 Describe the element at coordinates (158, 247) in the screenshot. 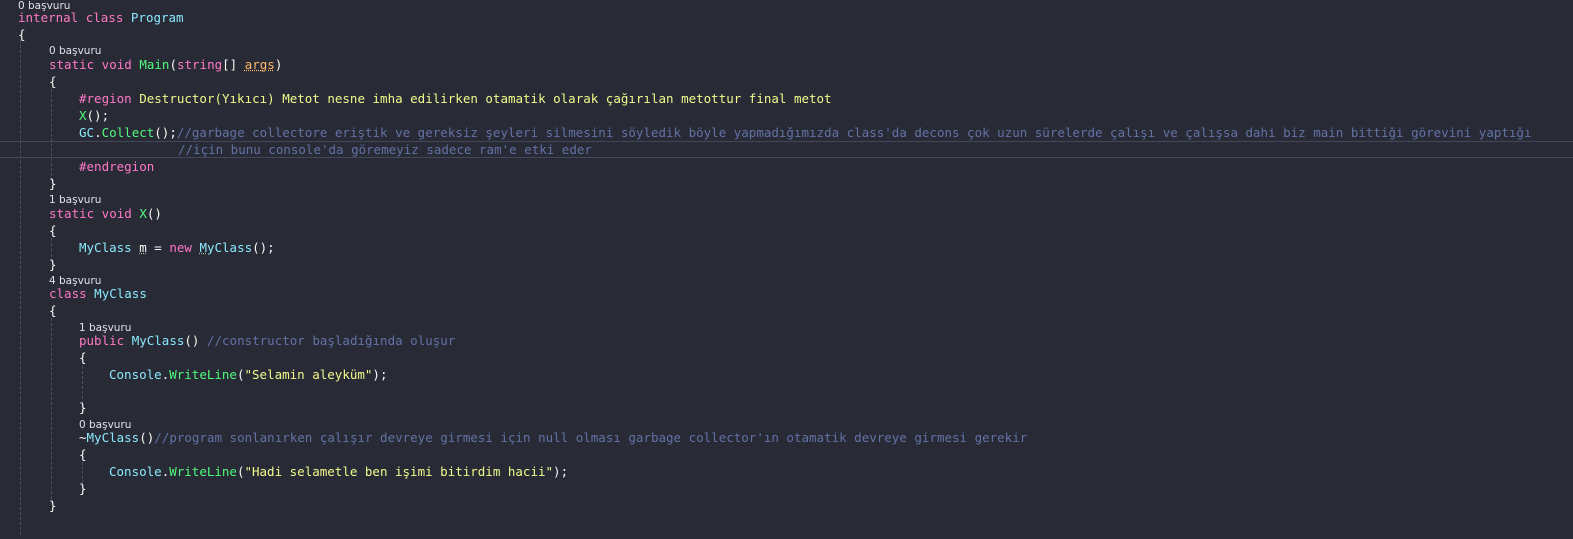

I see `operator: =` at that location.